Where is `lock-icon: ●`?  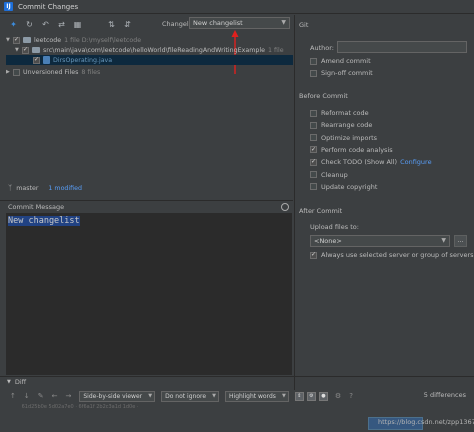
lock-icon: ● is located at coordinates (323, 396).